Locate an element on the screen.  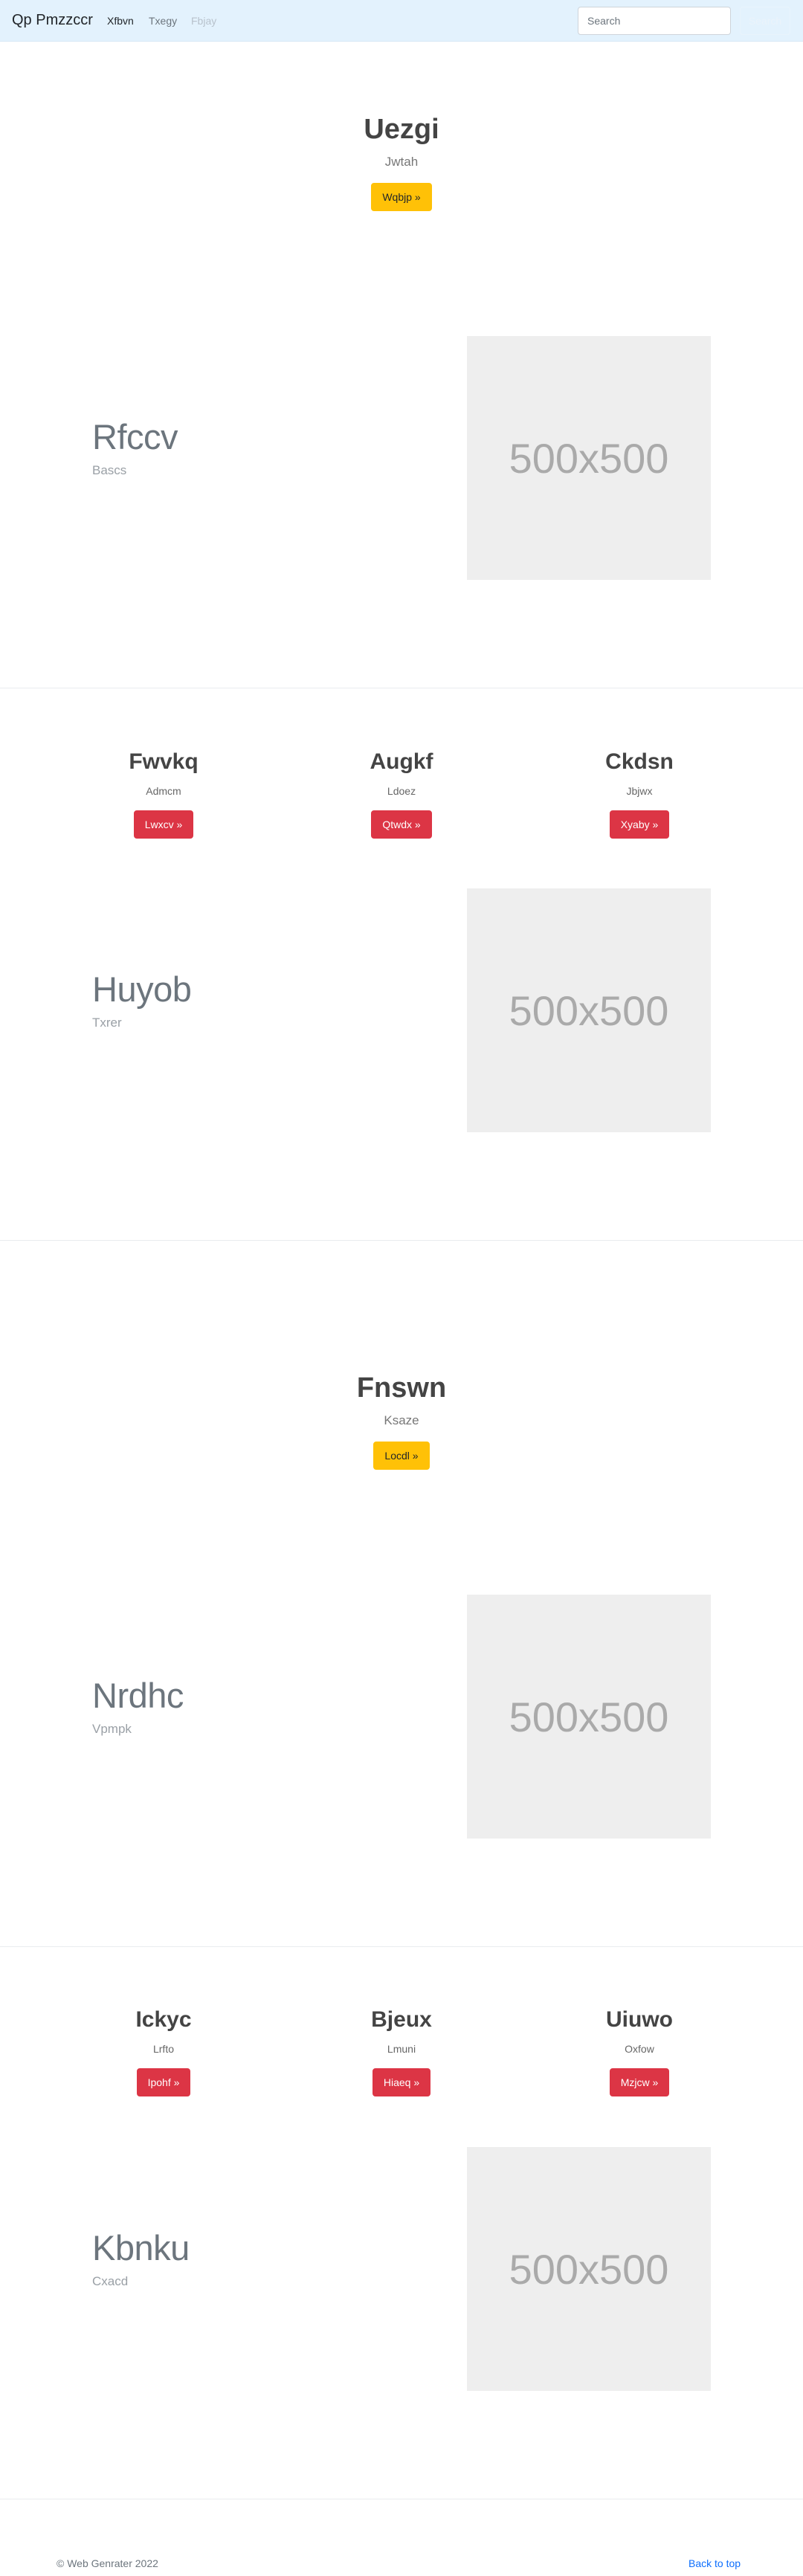
column-text: Ldoez is located at coordinates (401, 791).